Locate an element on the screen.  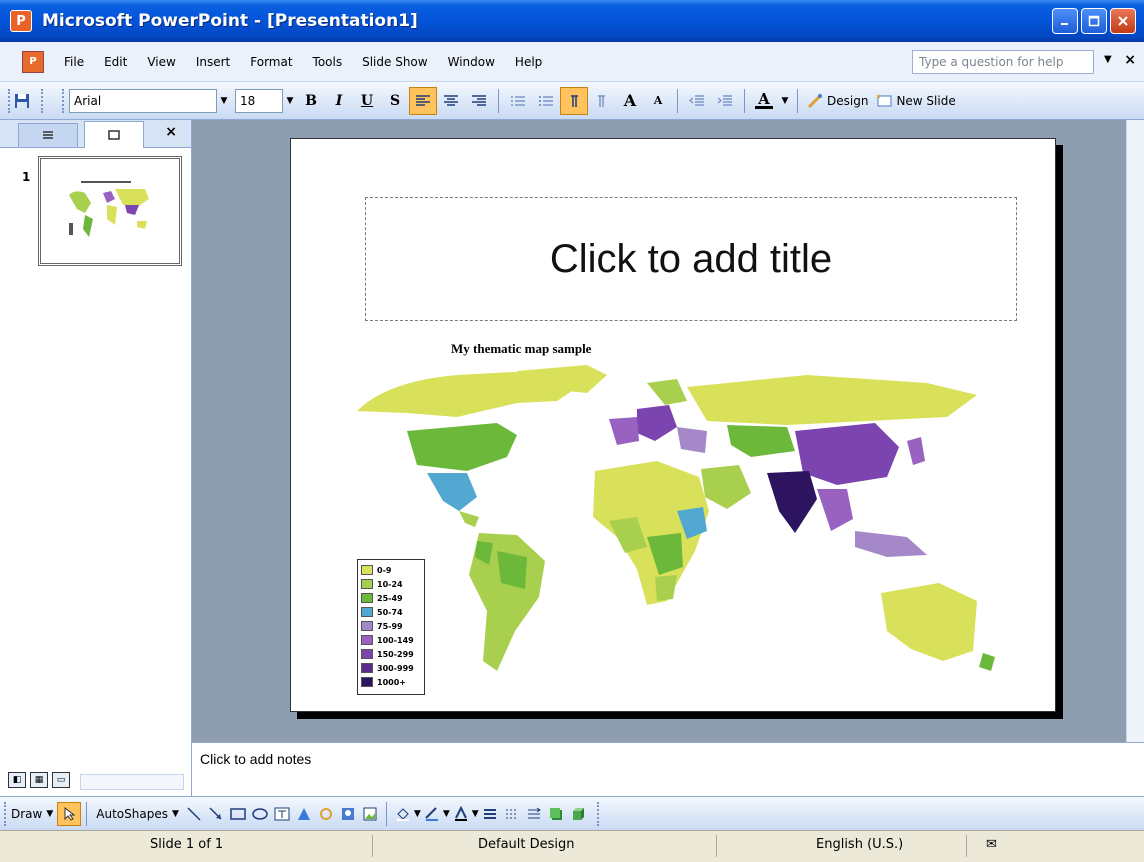
menu-help: Help is located at coordinates (528, 62).